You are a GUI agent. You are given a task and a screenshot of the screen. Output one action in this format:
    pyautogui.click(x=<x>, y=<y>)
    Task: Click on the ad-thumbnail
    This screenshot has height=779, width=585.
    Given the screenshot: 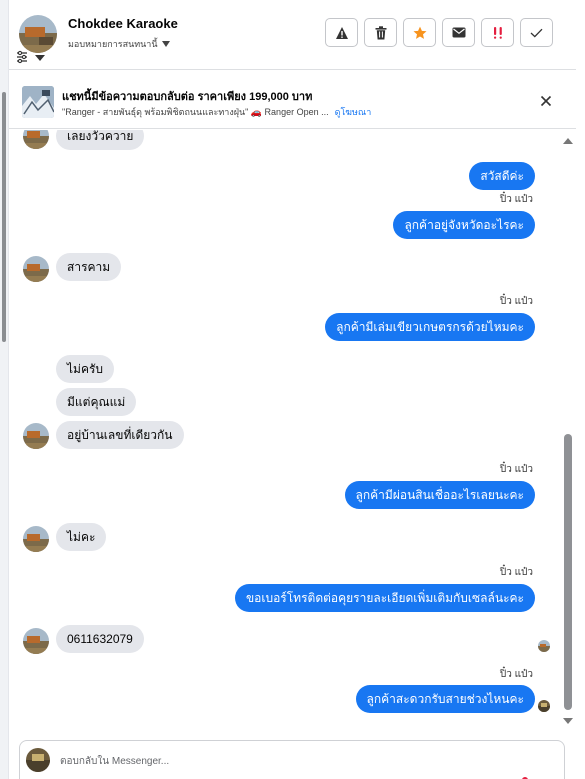 What is the action you would take?
    pyautogui.click(x=38, y=102)
    